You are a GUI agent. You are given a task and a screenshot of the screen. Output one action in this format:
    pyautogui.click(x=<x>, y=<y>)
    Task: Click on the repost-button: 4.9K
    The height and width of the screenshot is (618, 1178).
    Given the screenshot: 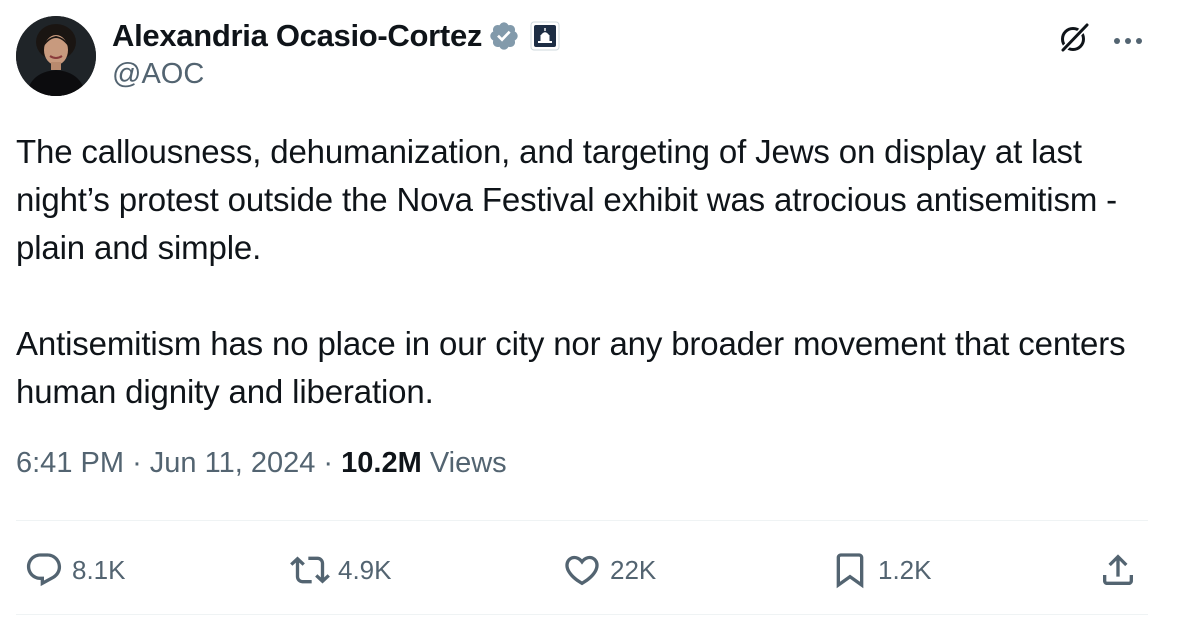 What is the action you would take?
    pyautogui.click(x=341, y=570)
    